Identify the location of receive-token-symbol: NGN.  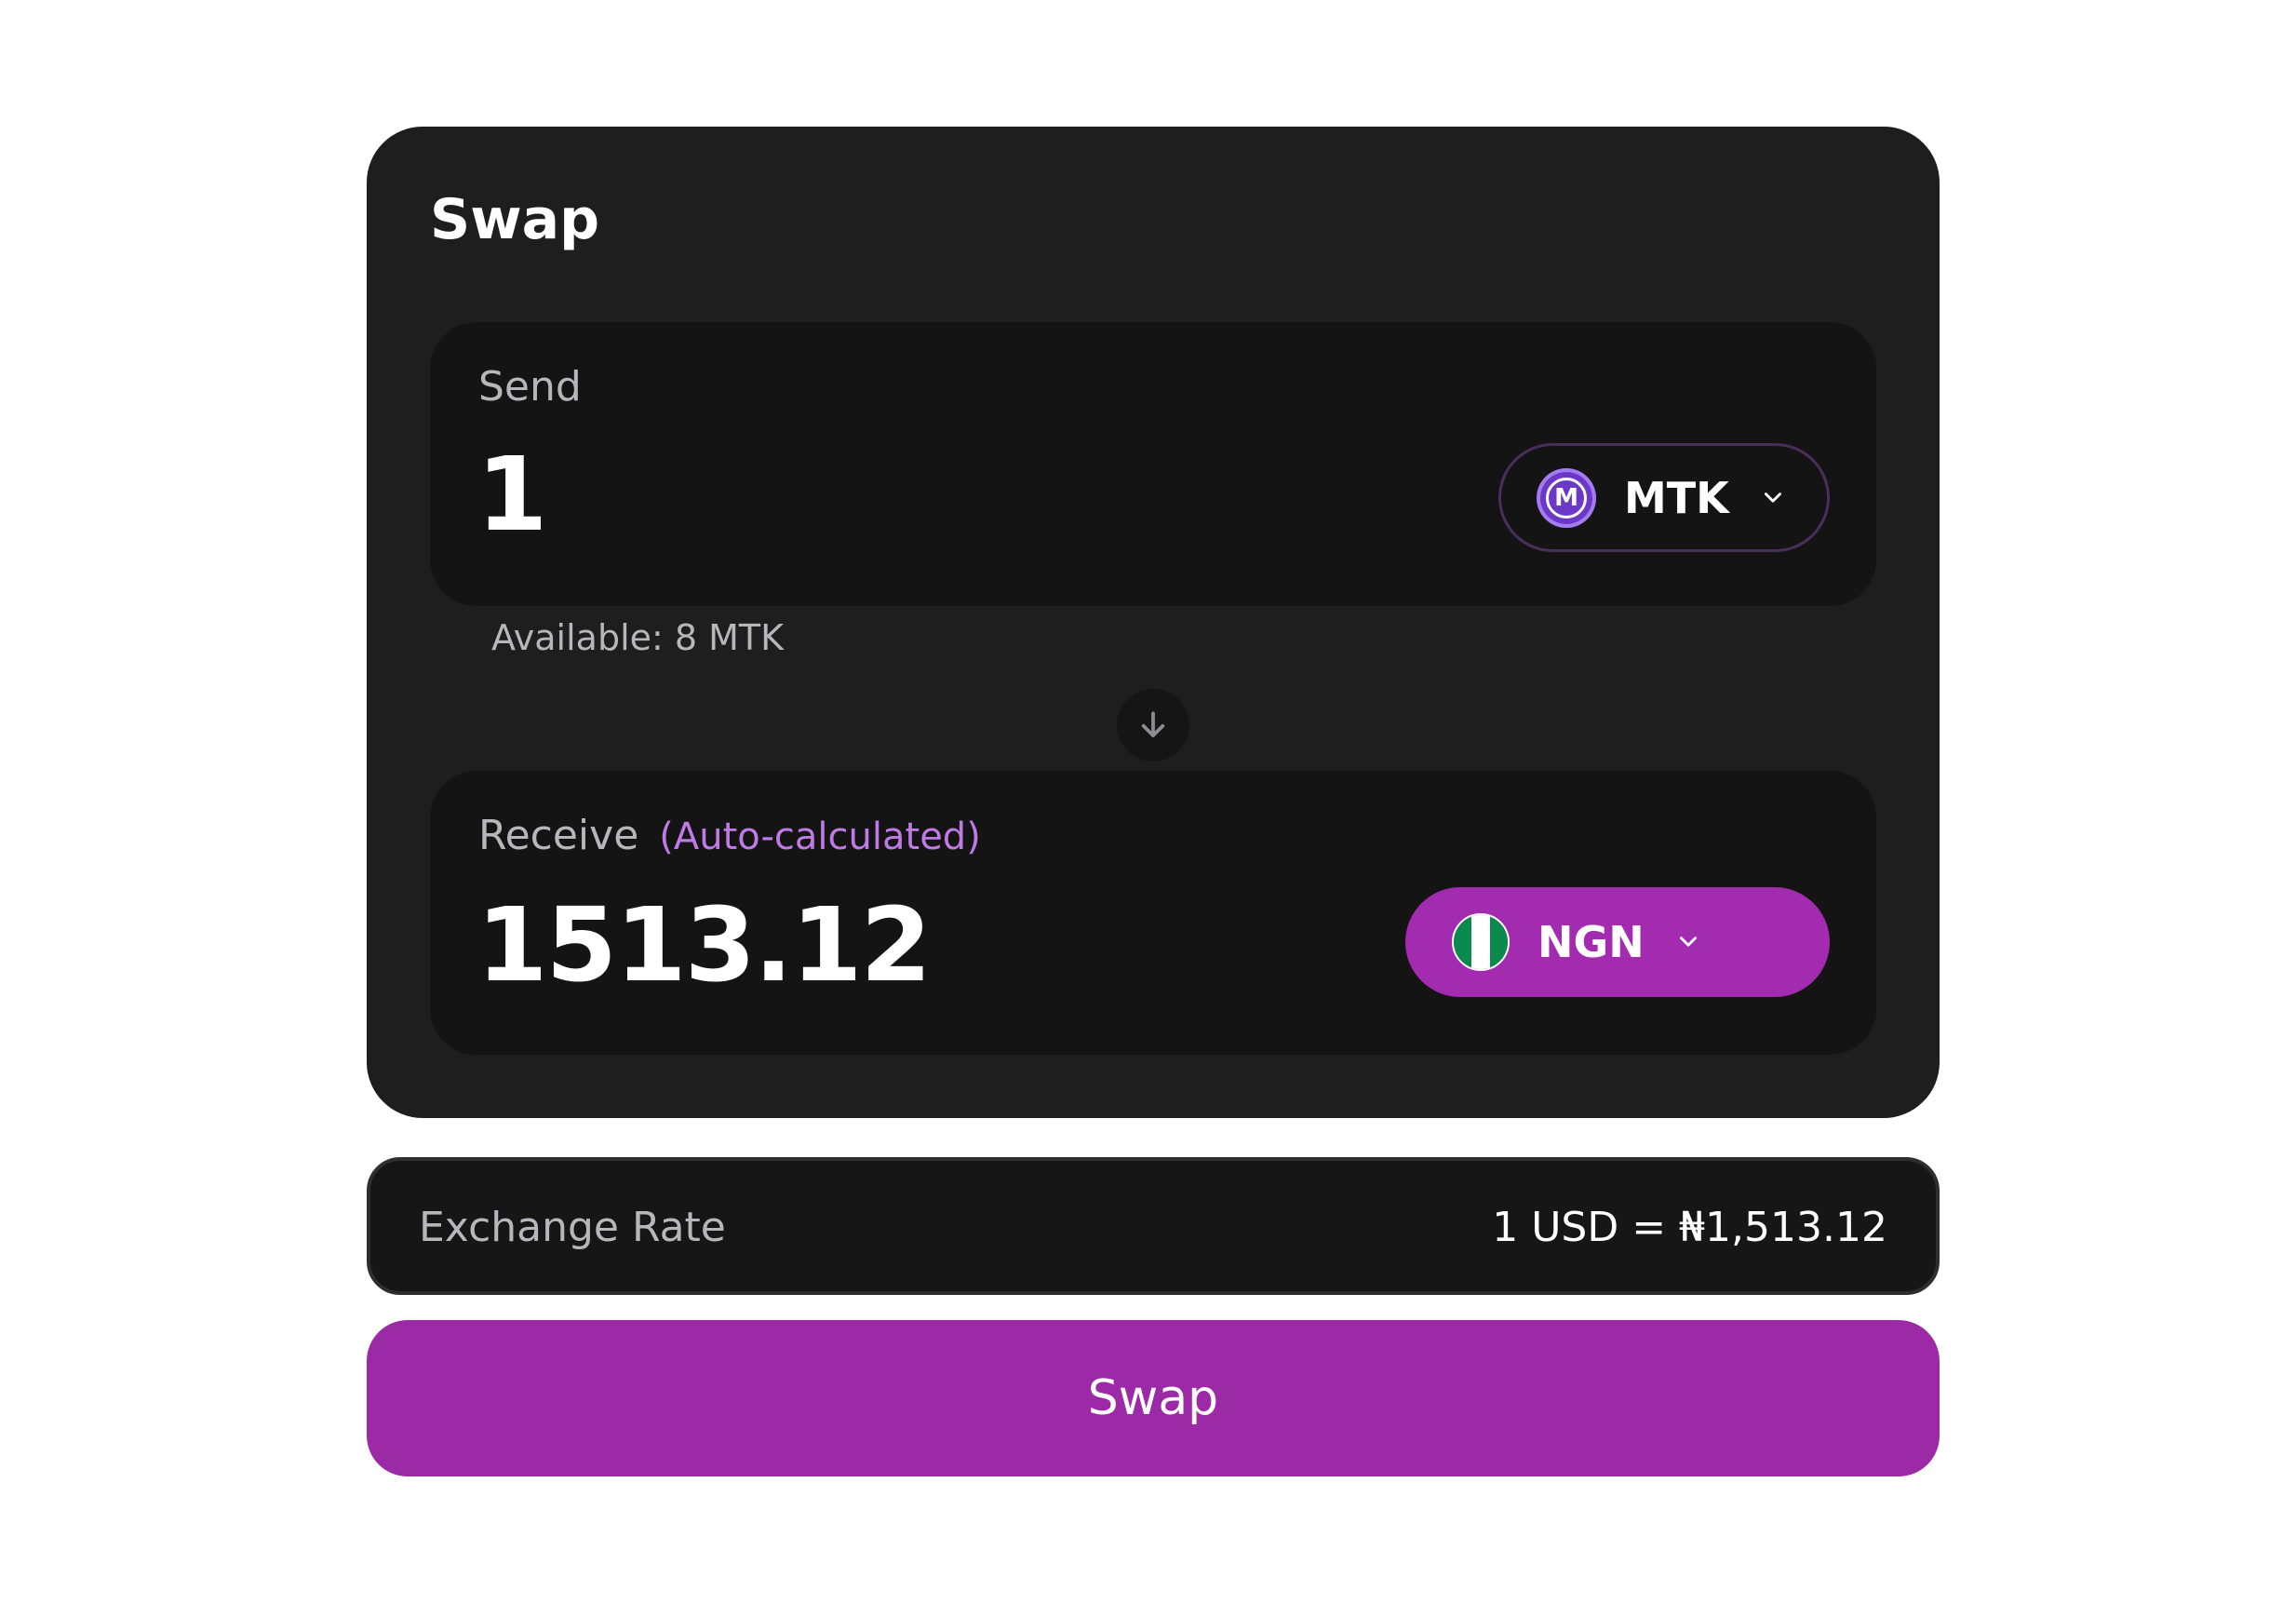
(1591, 942).